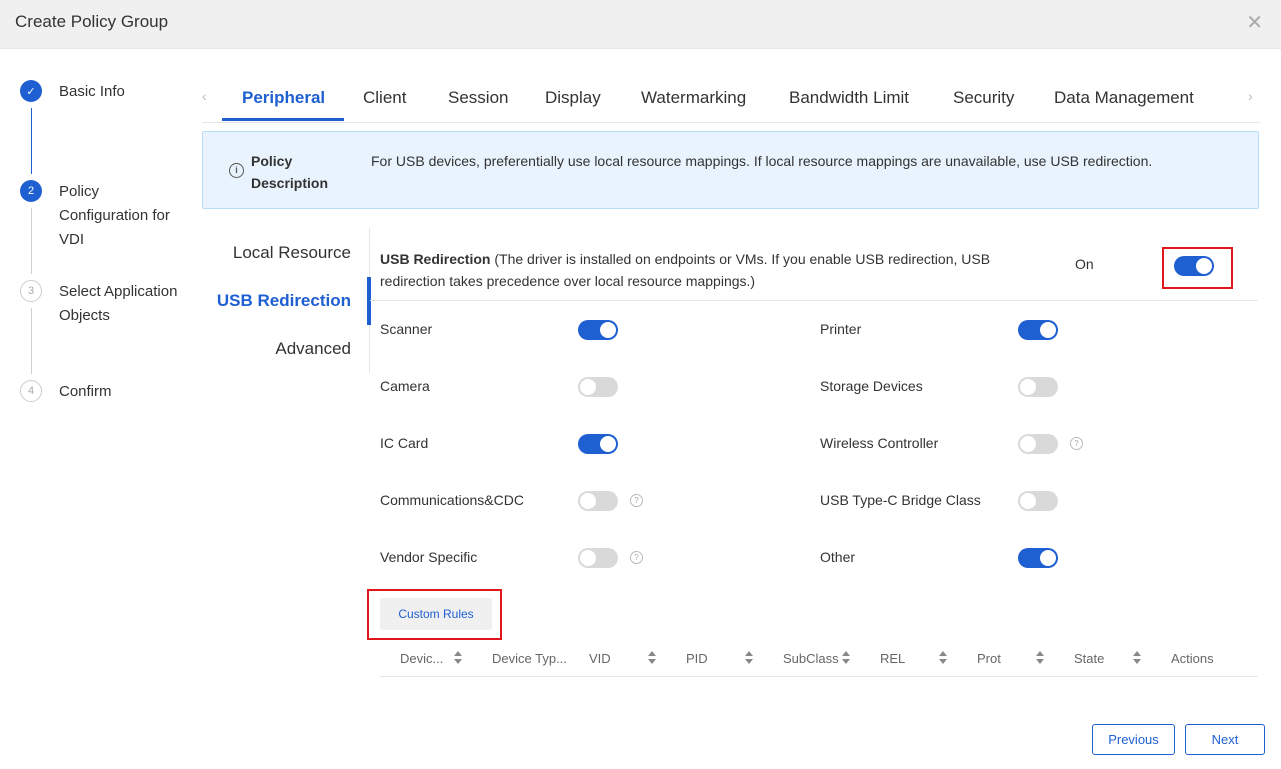 The height and width of the screenshot is (769, 1281). I want to click on tab-bandwidth-limit: Bandwidth Limit, so click(849, 98).